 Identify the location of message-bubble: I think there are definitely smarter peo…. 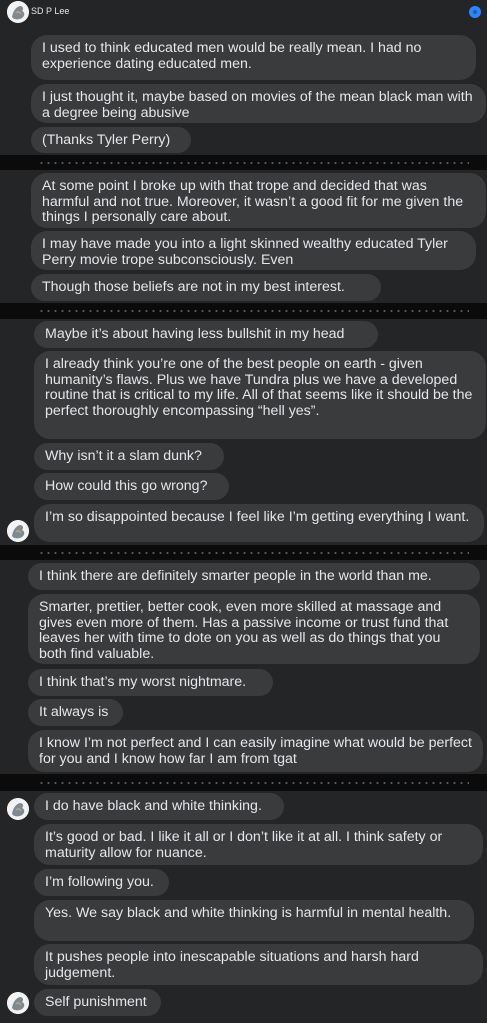
(254, 576).